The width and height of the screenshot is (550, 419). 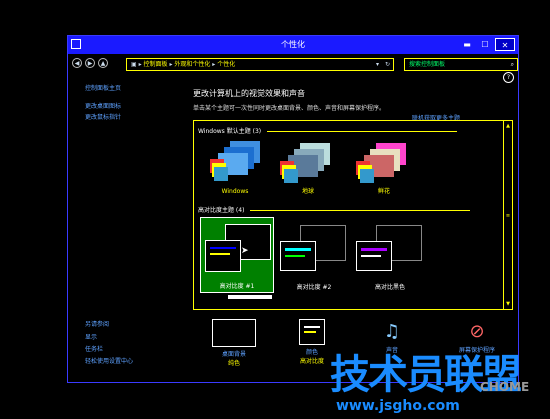 I want to click on sidebar-item-ease-of-access: 轻松使用设置中心, so click(x=109, y=360).